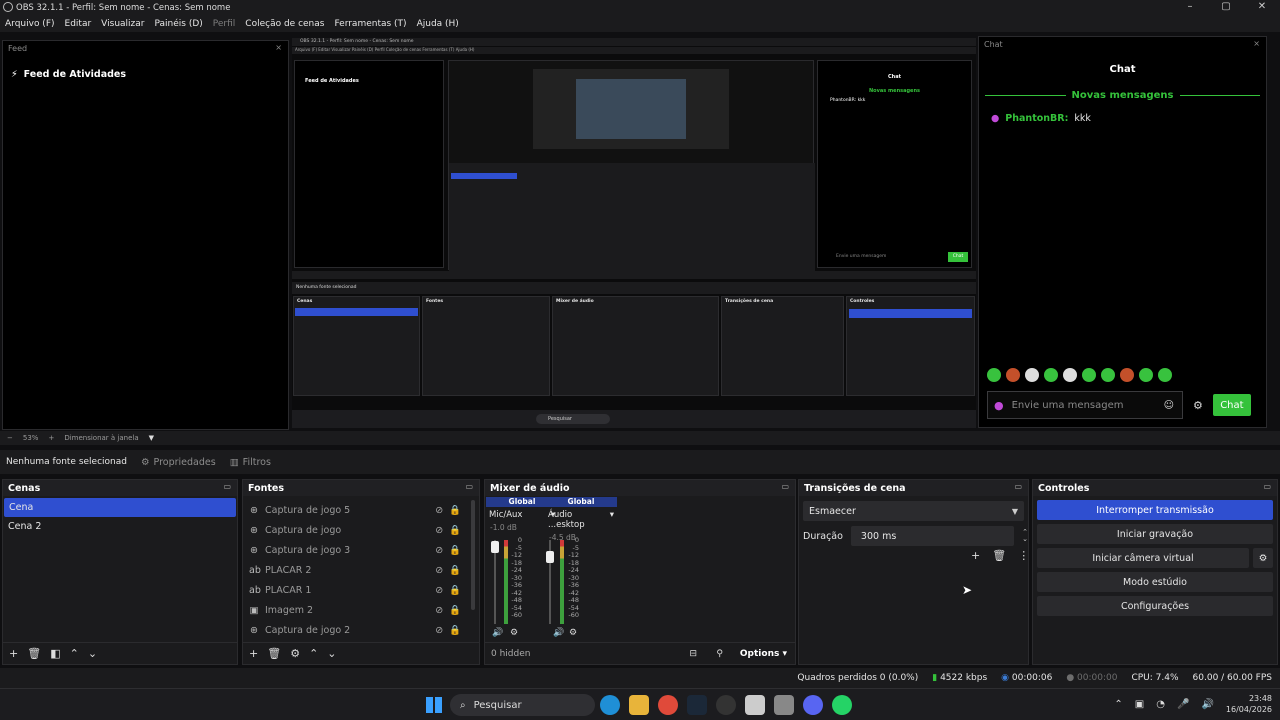  I want to click on zoom-in-icon: +, so click(51, 438).